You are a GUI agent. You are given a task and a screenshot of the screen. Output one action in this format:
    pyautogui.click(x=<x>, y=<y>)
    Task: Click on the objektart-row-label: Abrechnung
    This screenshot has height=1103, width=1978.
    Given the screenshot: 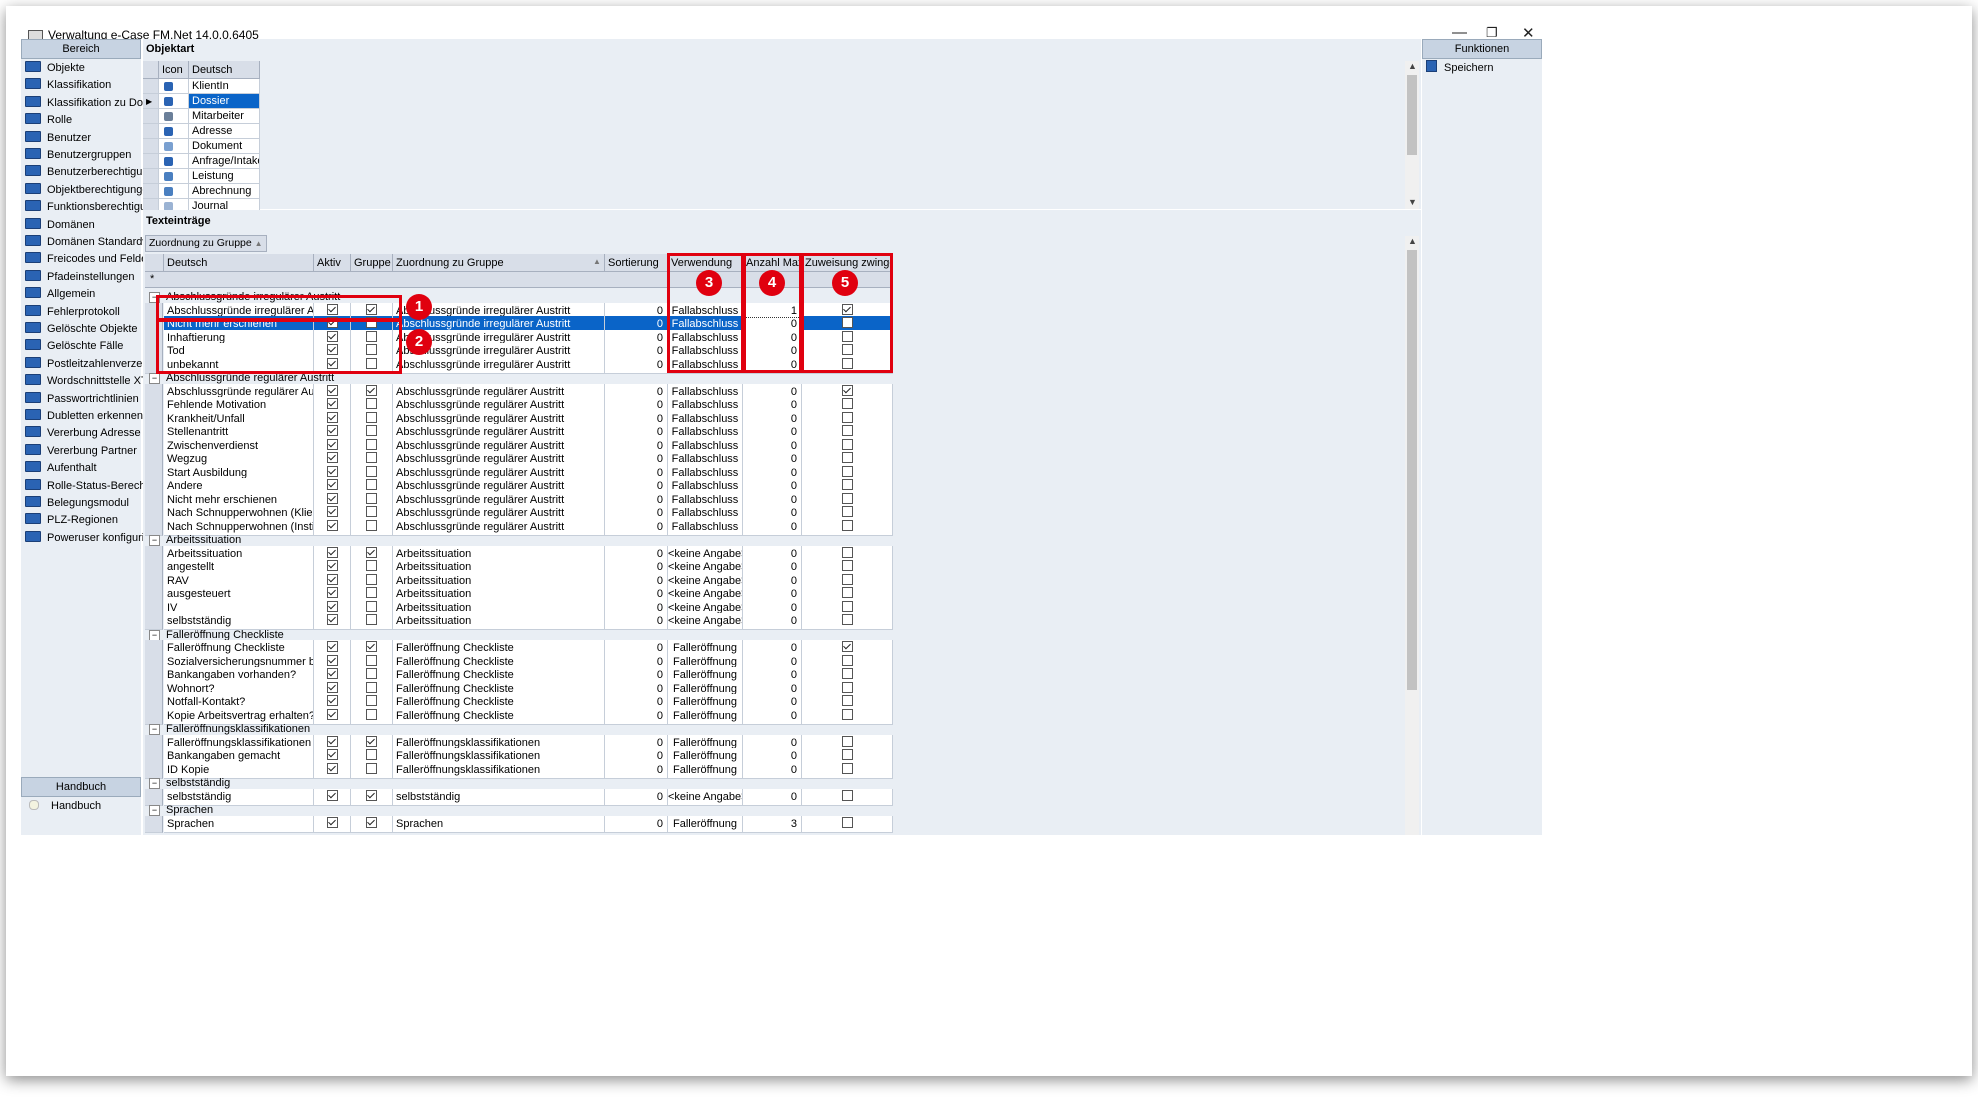 What is the action you would take?
    pyautogui.click(x=224, y=191)
    